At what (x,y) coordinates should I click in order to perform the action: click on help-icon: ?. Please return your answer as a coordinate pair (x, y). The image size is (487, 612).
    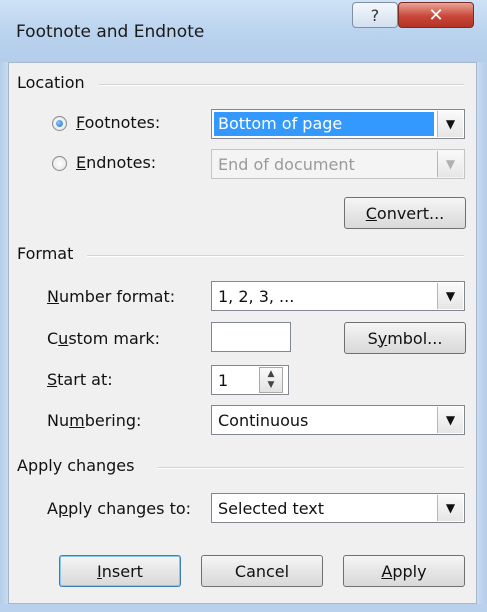
    Looking at the image, I should click on (375, 15).